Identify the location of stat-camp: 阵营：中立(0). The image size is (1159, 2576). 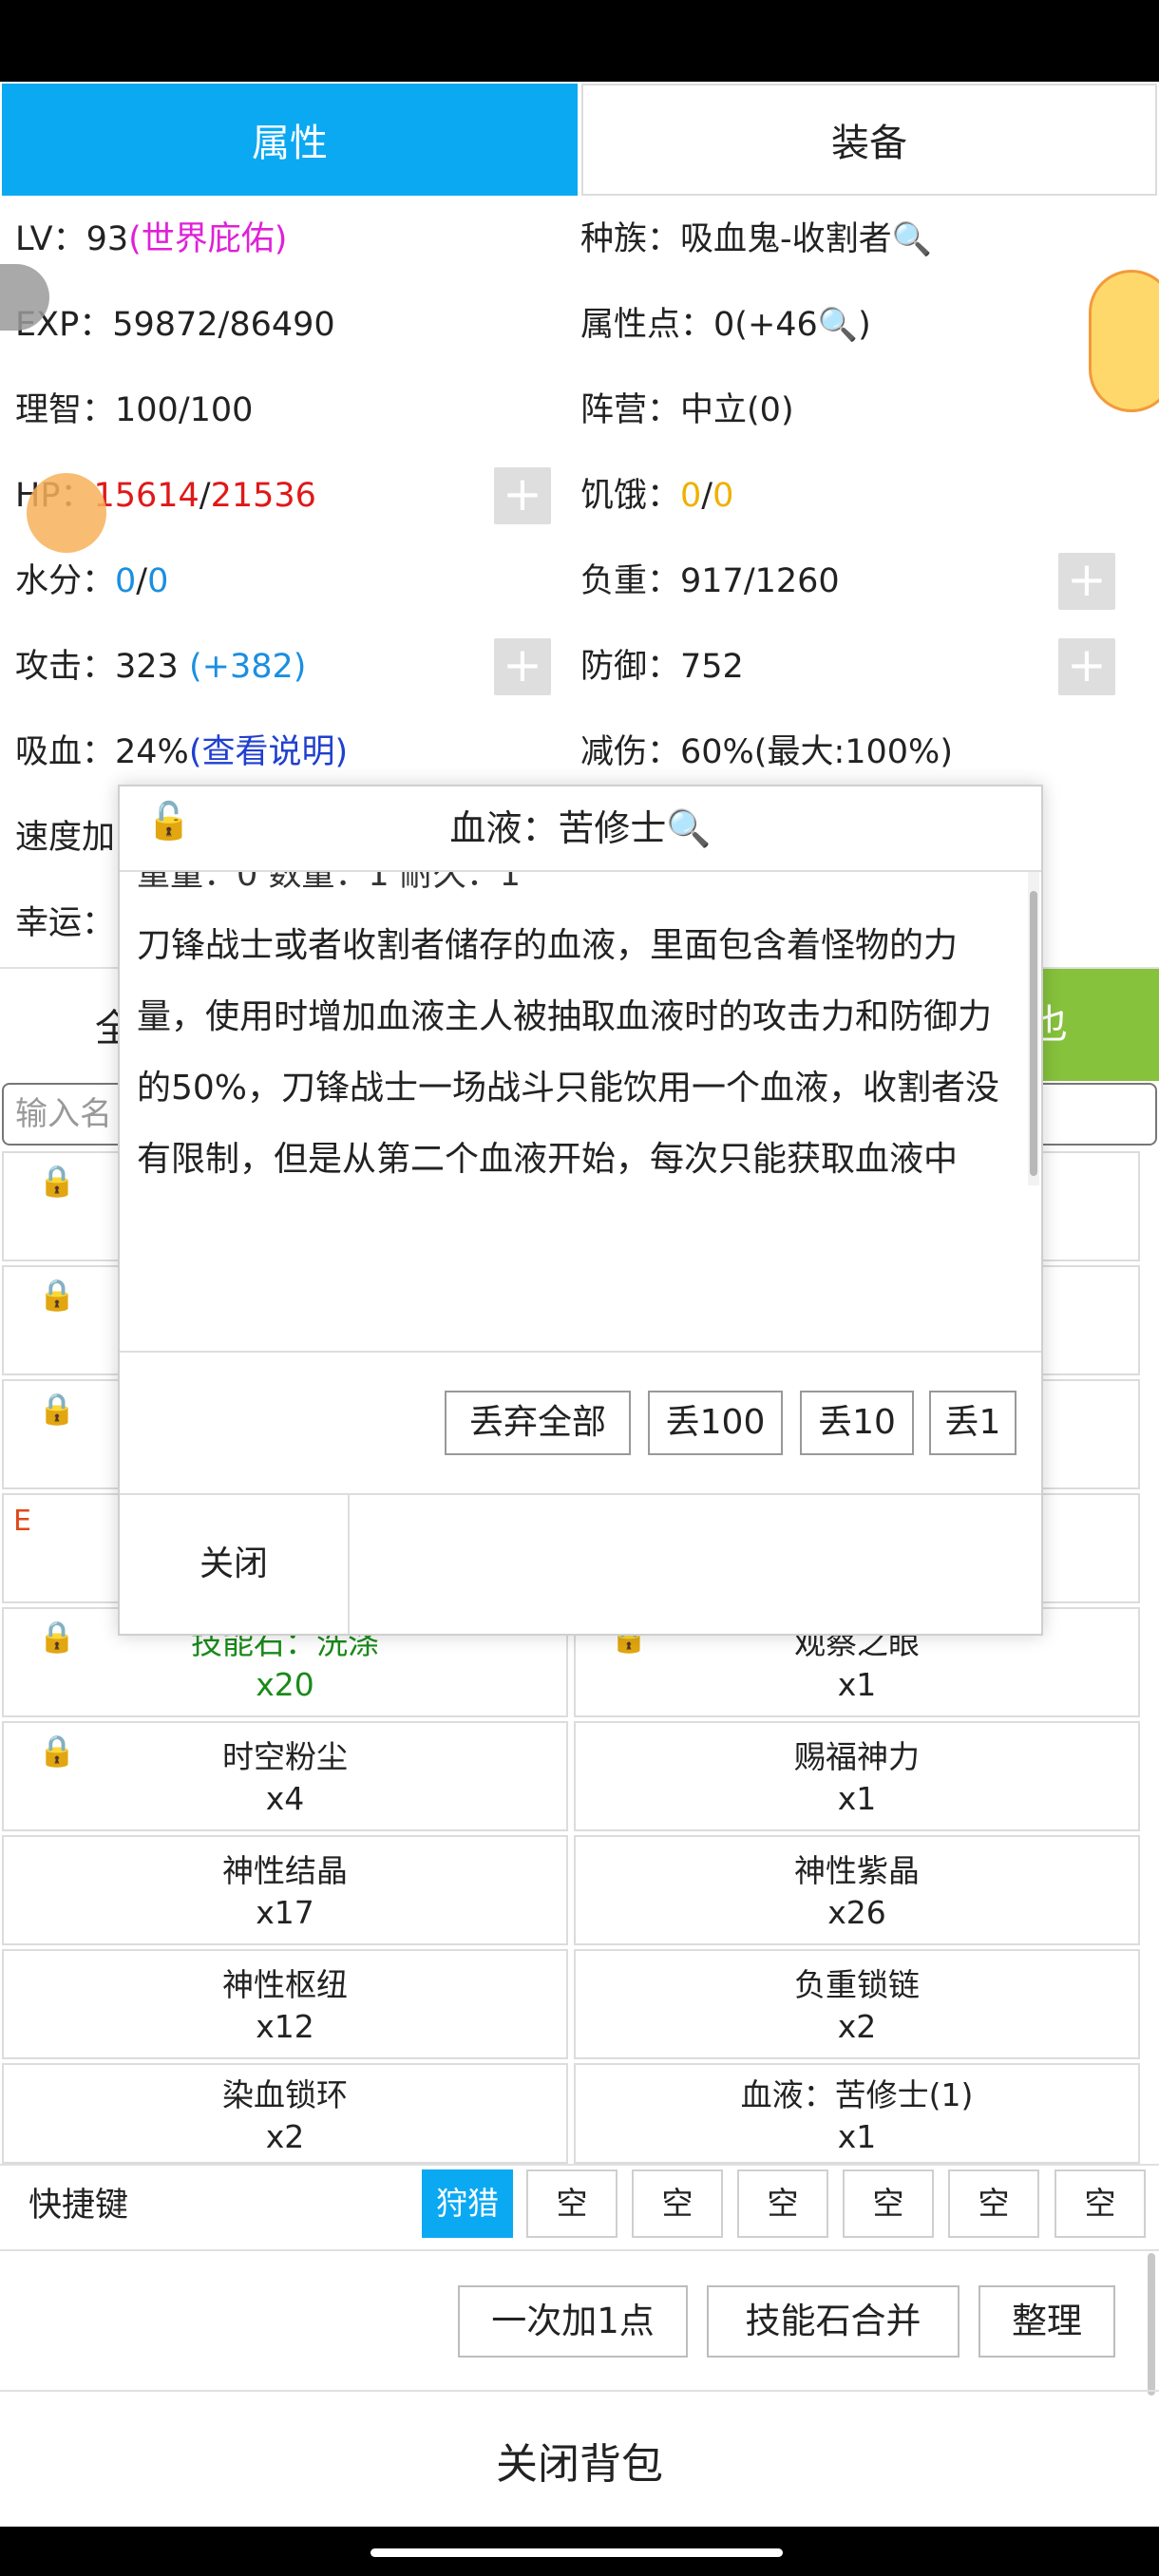
(687, 410).